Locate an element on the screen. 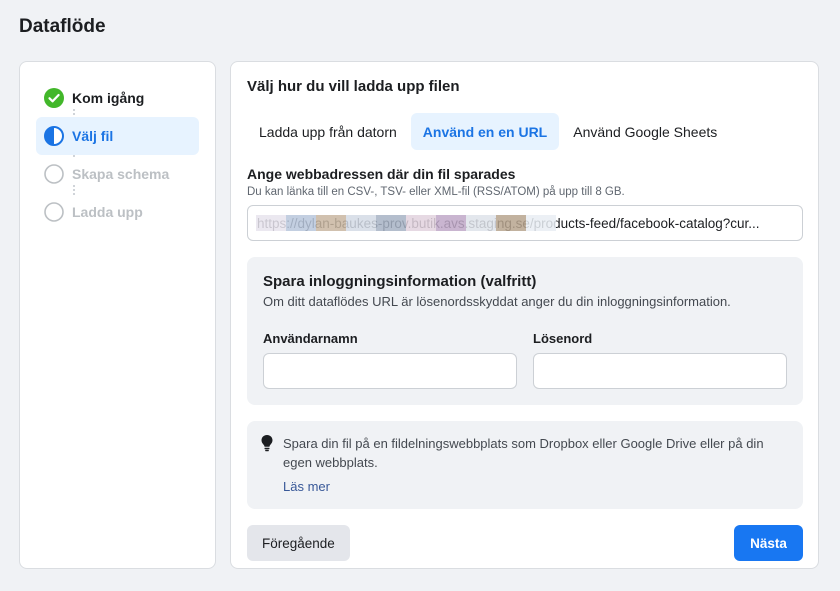  step-kom-igang: Kom igång is located at coordinates (117, 98).